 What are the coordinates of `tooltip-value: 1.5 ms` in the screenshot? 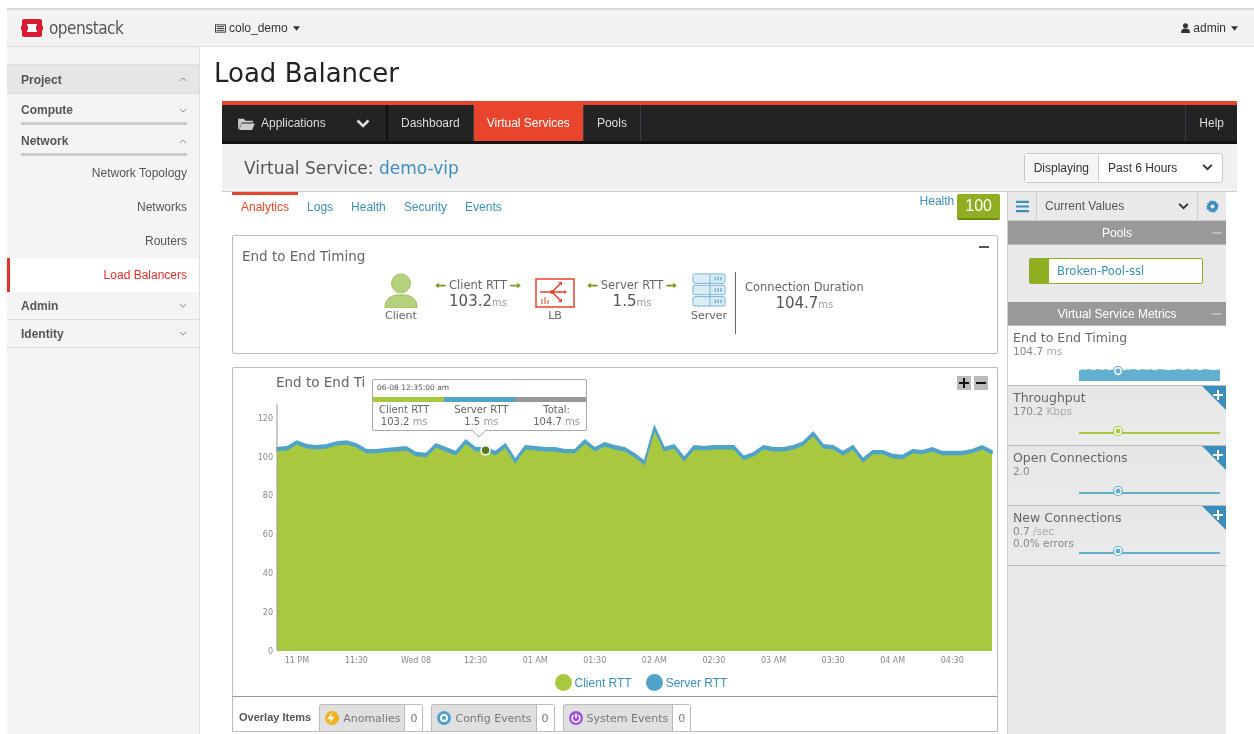 It's located at (481, 422).